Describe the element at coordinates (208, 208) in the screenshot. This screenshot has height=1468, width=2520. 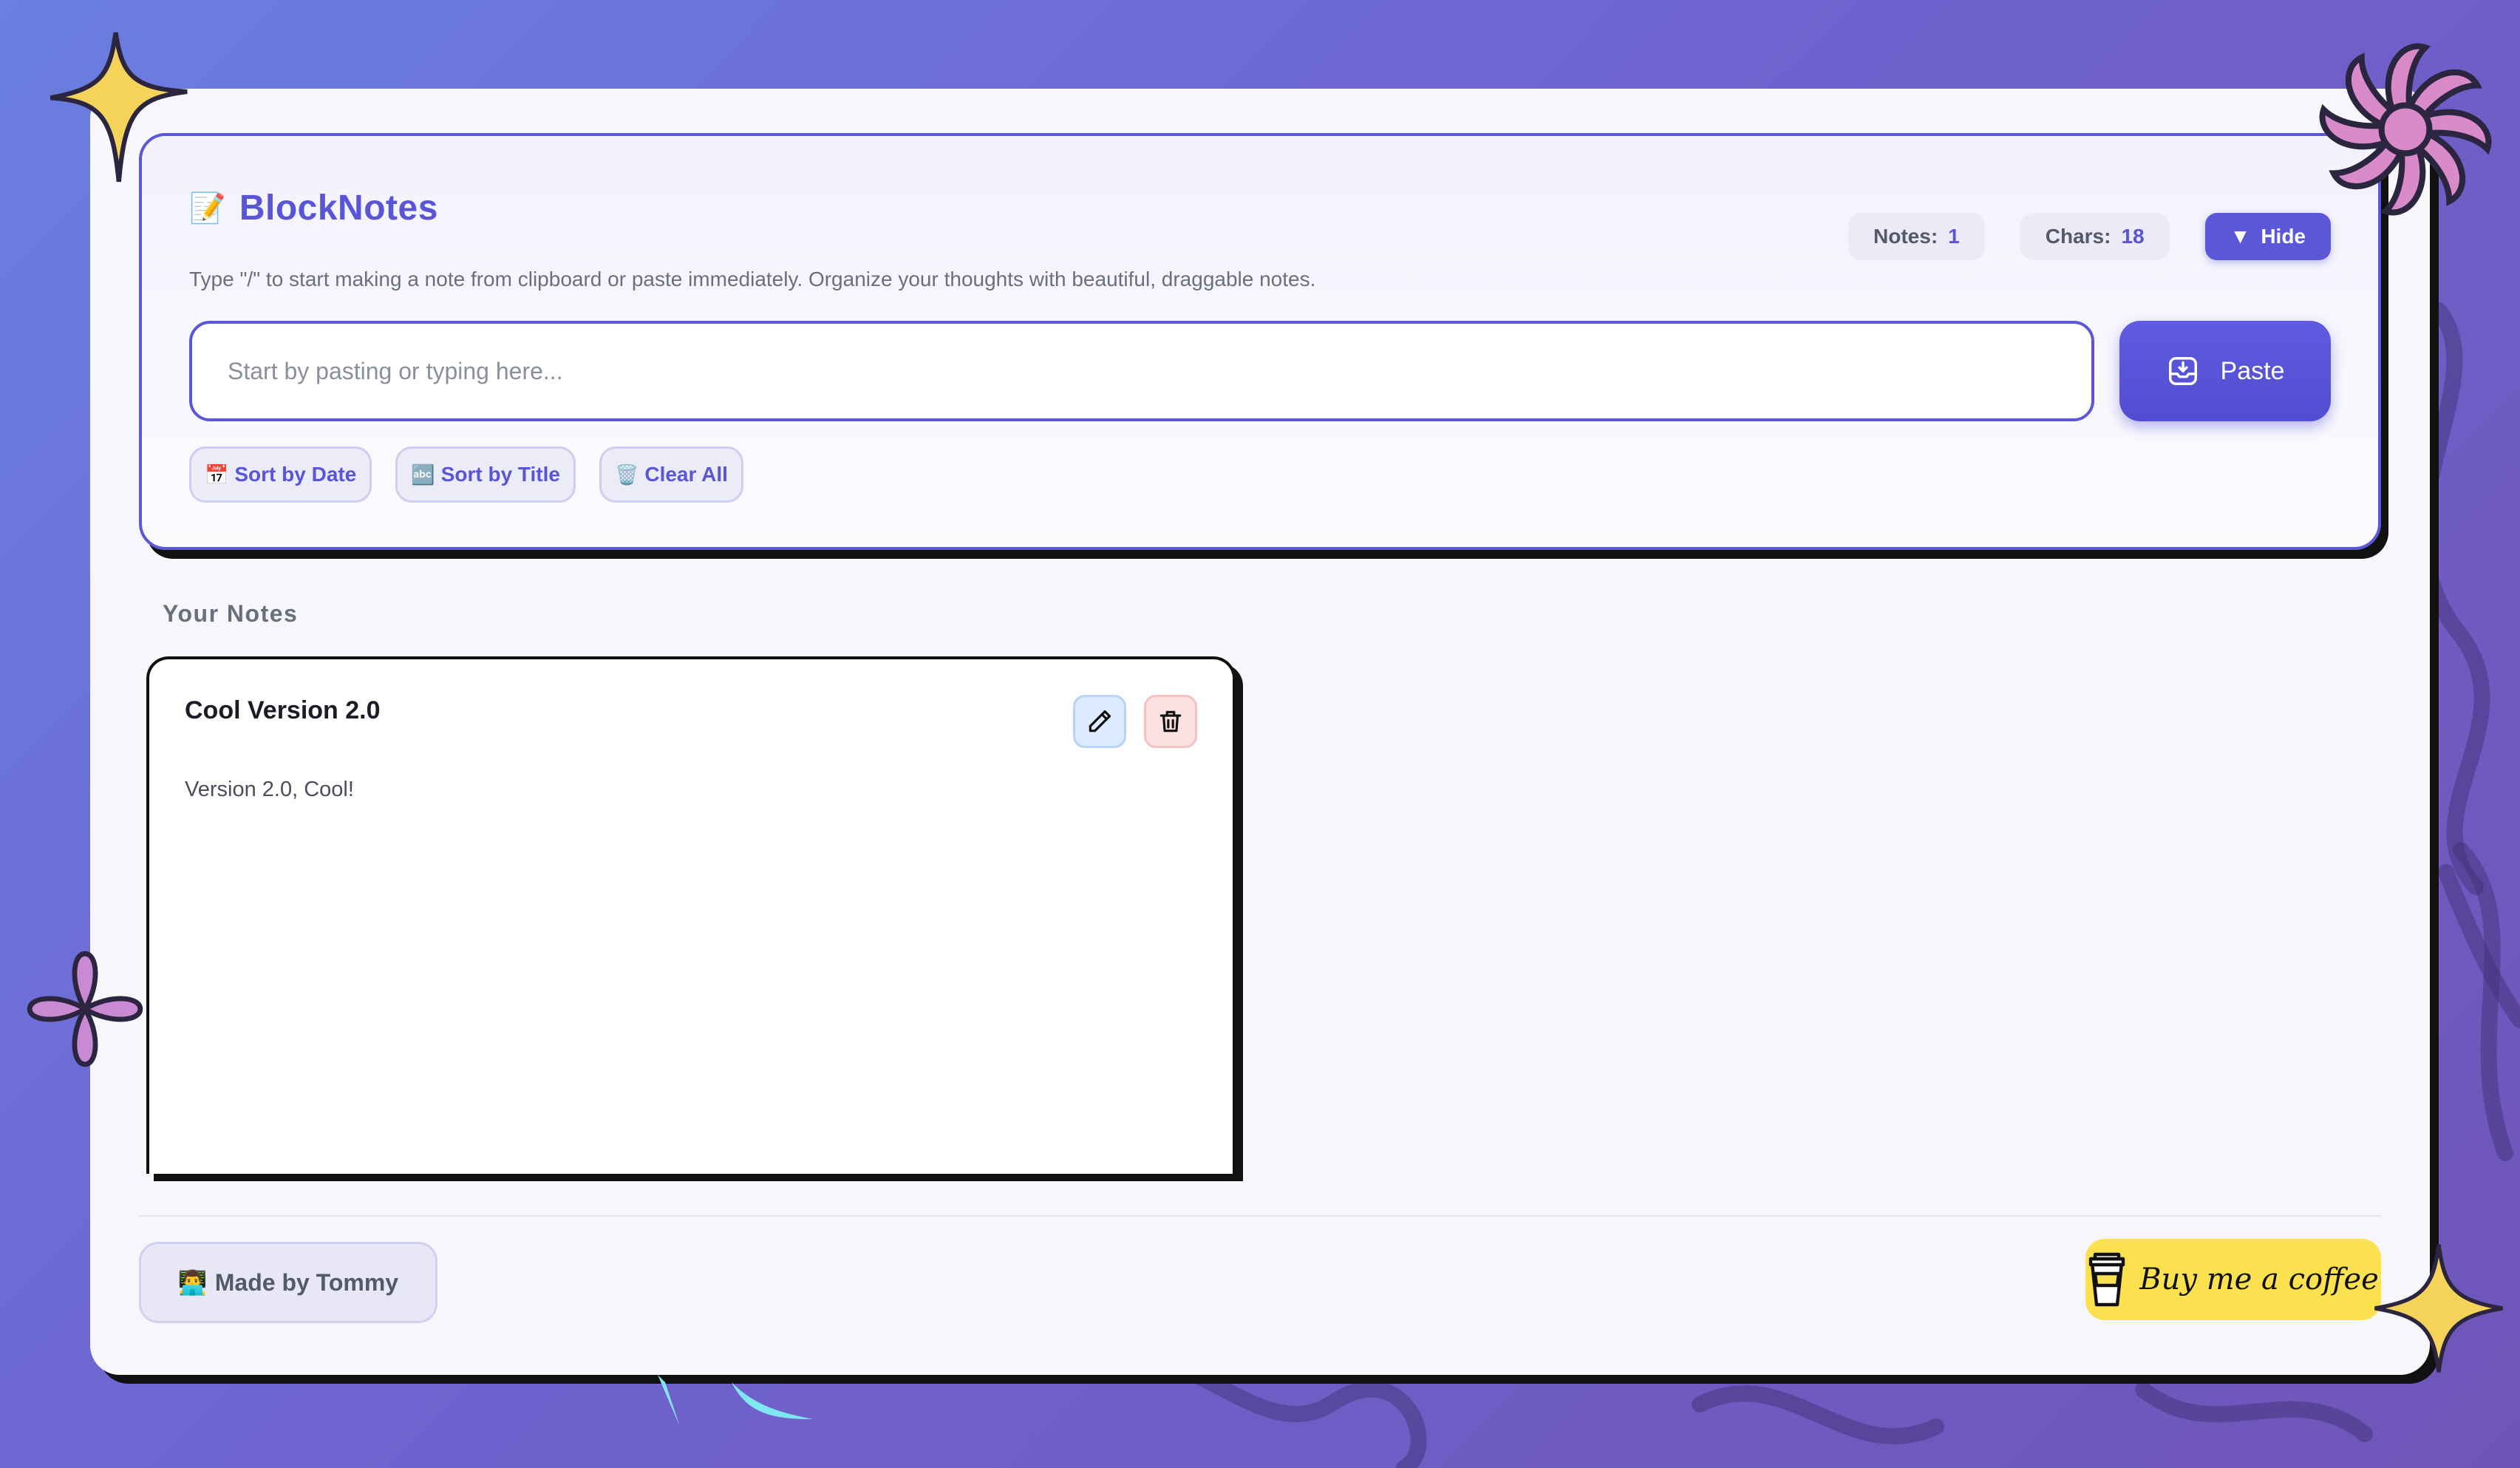
I see `memo-icon: 📝` at that location.